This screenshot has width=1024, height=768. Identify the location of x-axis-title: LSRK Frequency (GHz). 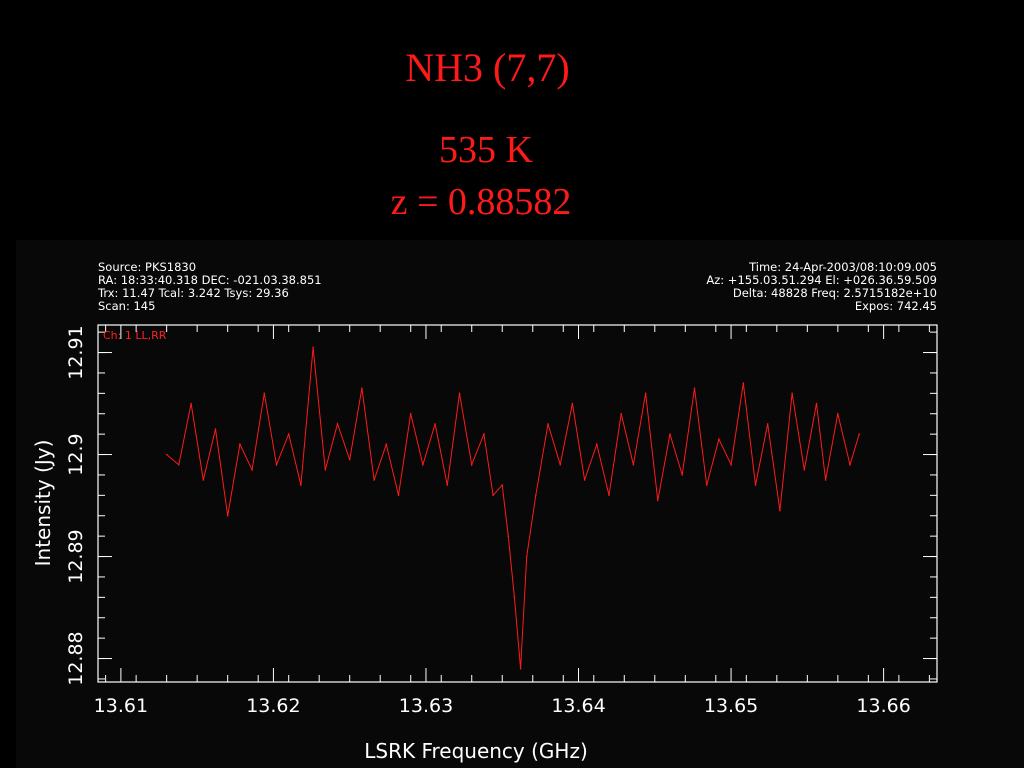
(476, 751).